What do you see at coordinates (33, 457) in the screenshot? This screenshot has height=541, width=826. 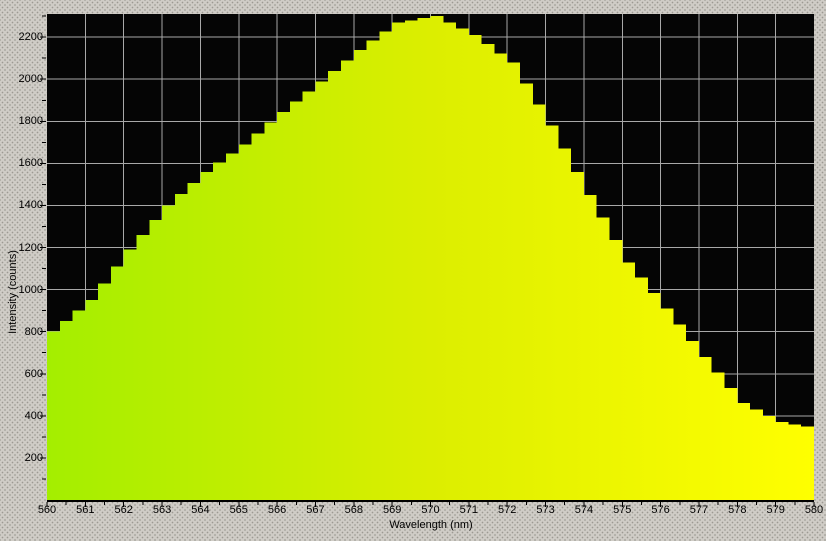 I see `y-tick-label: 200` at bounding box center [33, 457].